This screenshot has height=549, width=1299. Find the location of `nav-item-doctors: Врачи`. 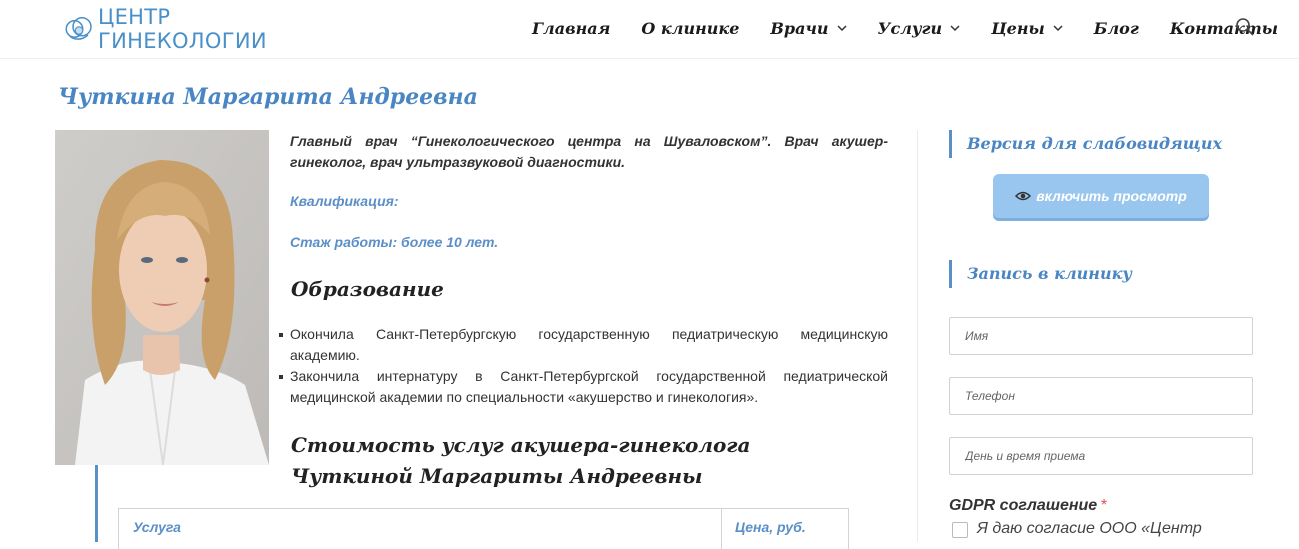

nav-item-doctors: Врачи is located at coordinates (808, 28).